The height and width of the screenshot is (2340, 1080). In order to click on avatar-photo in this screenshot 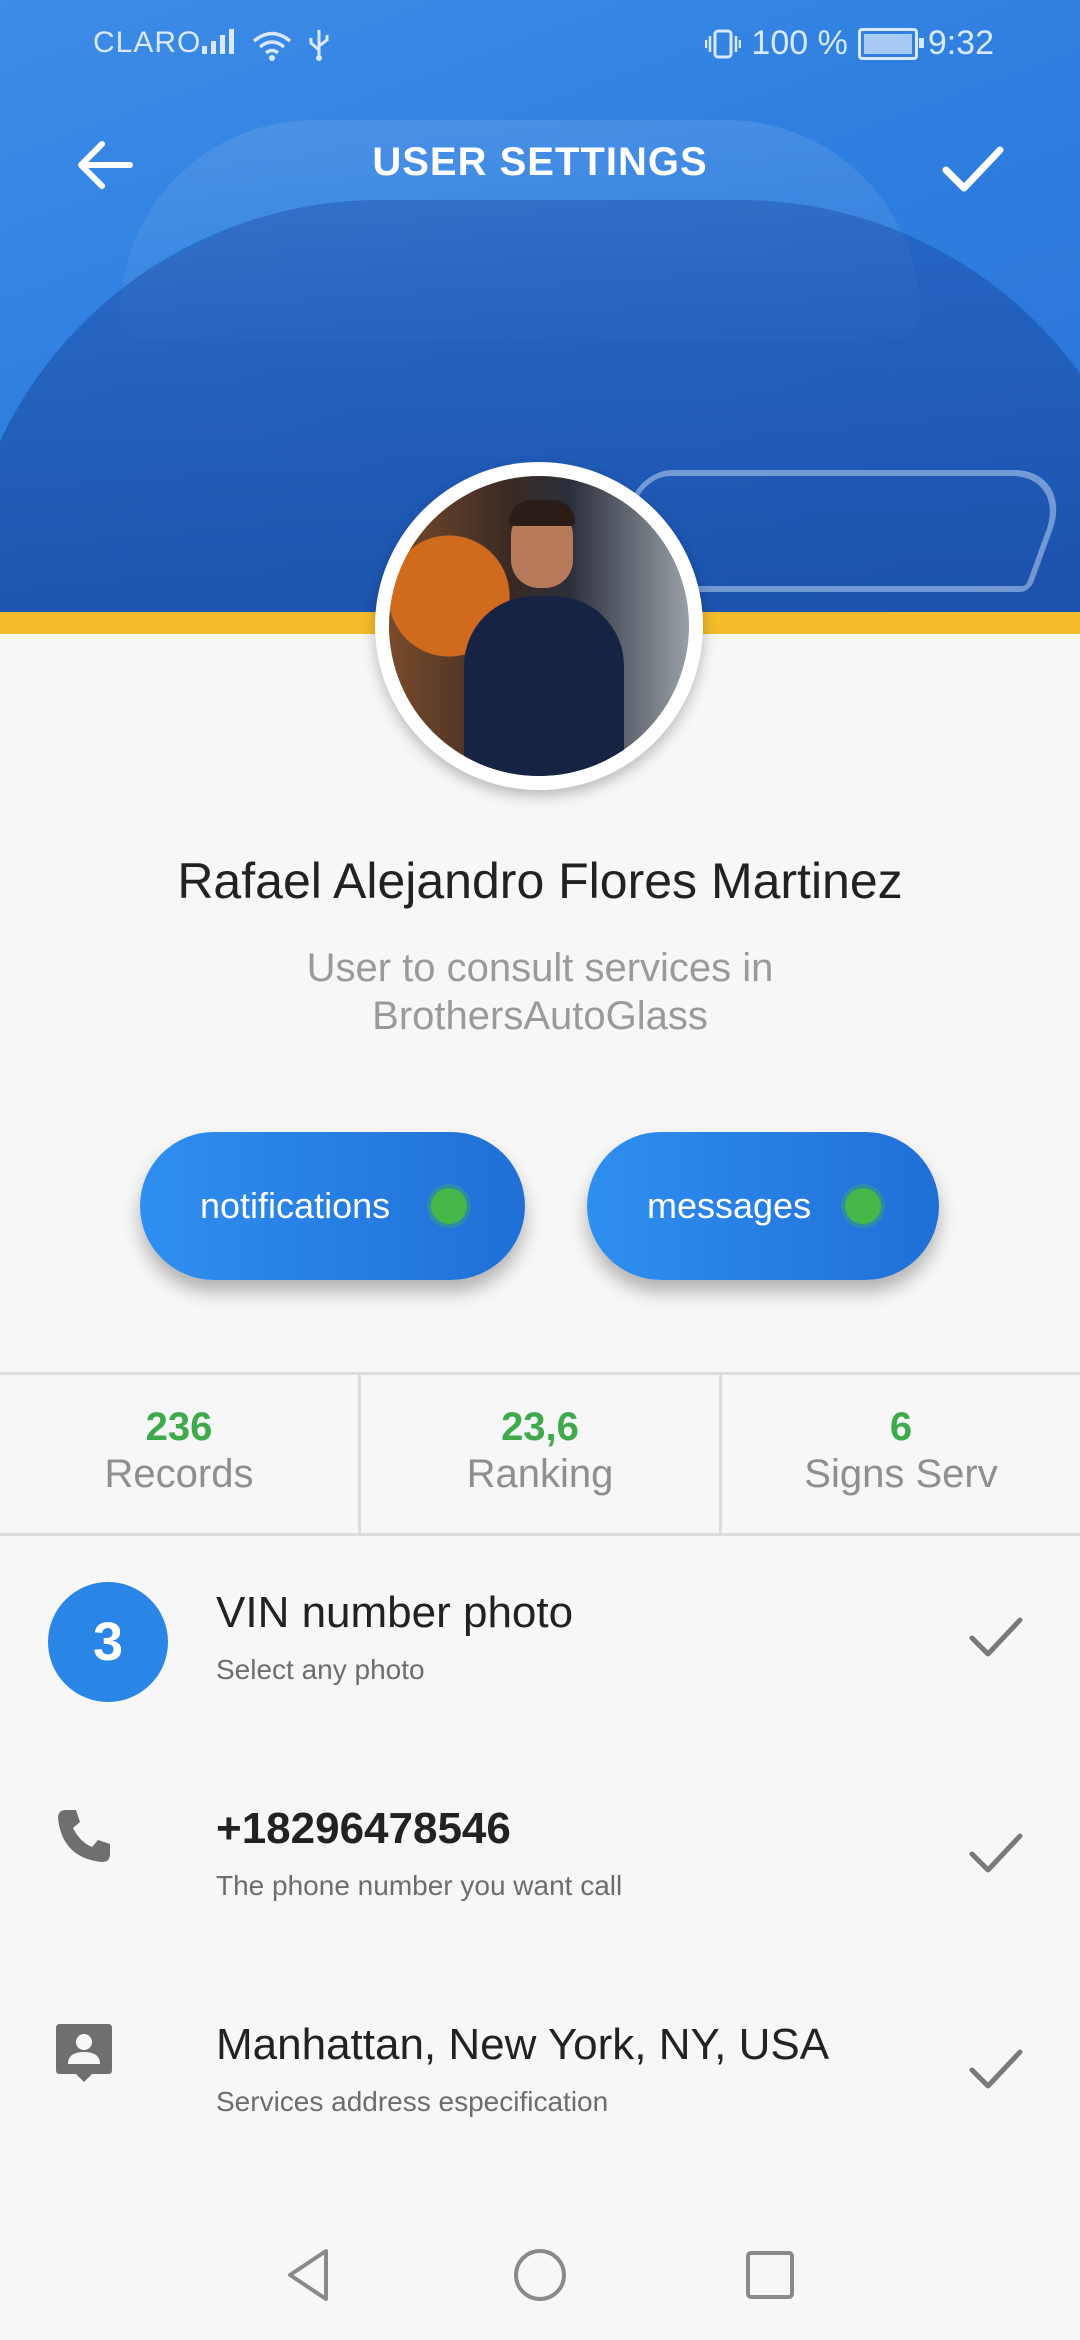, I will do `click(539, 626)`.